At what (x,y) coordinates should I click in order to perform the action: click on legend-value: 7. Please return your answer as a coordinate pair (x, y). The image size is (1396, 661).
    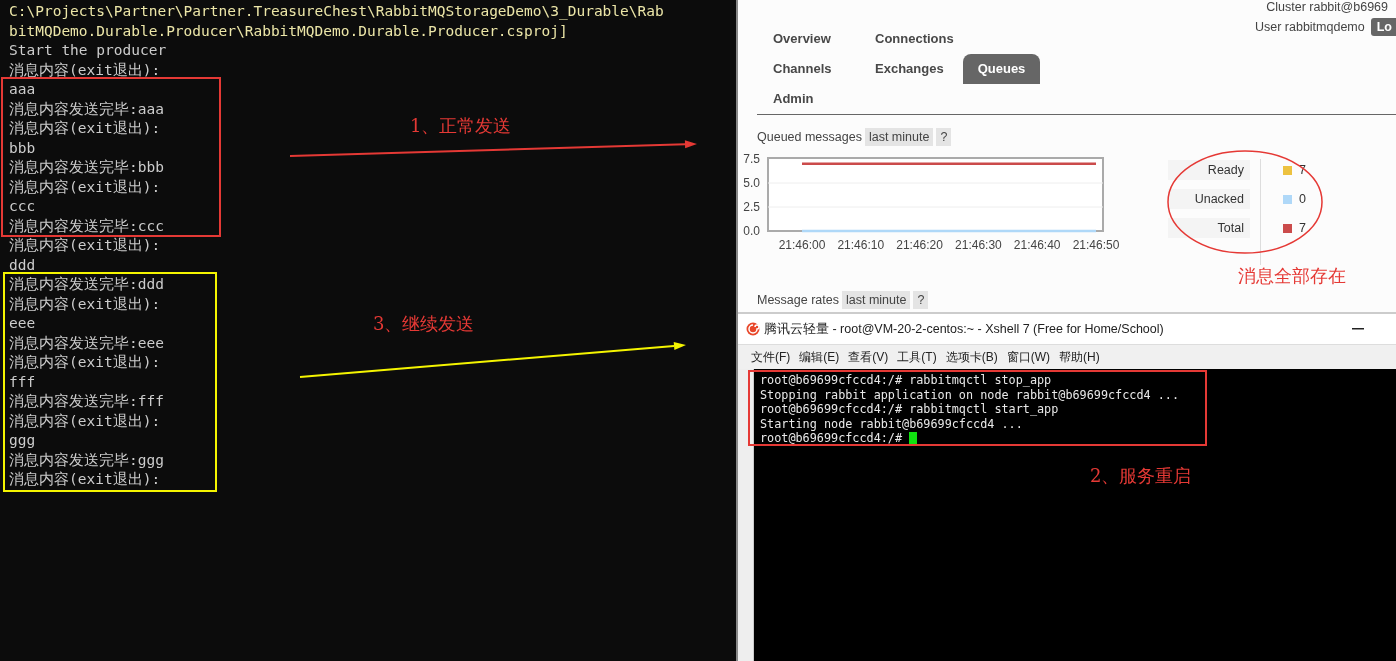
    Looking at the image, I should click on (1302, 228).